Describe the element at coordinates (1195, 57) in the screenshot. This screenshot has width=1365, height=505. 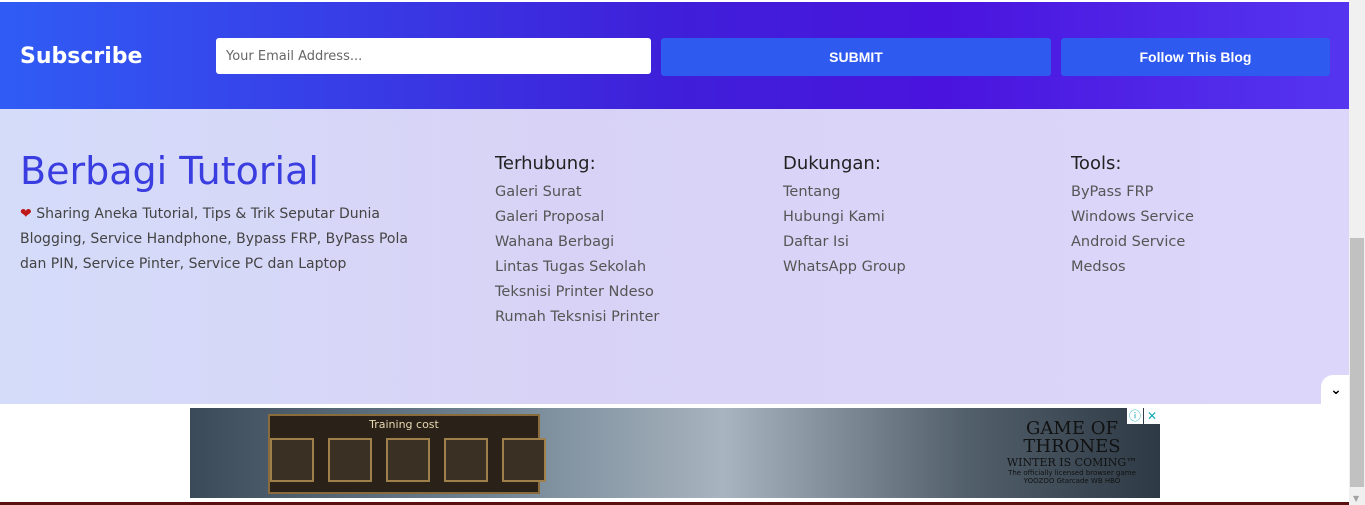
I see `follow-blog-button: Follow This Blog` at that location.